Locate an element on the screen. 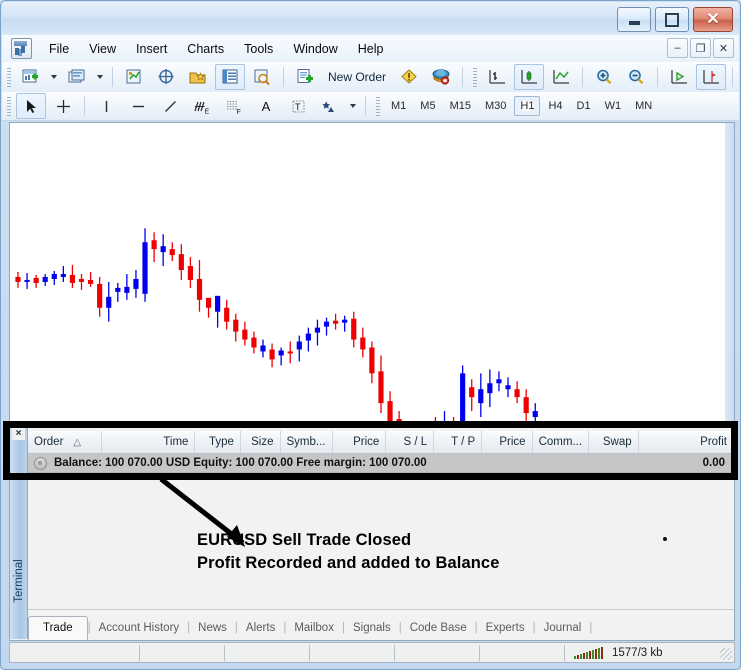 The image size is (741, 670). column-header-profit-11: Profit is located at coordinates (686, 442).